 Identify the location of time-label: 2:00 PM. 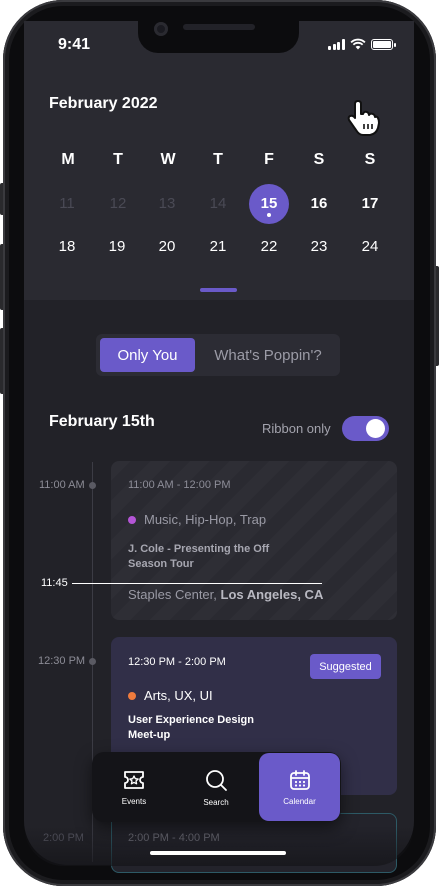
(63, 838).